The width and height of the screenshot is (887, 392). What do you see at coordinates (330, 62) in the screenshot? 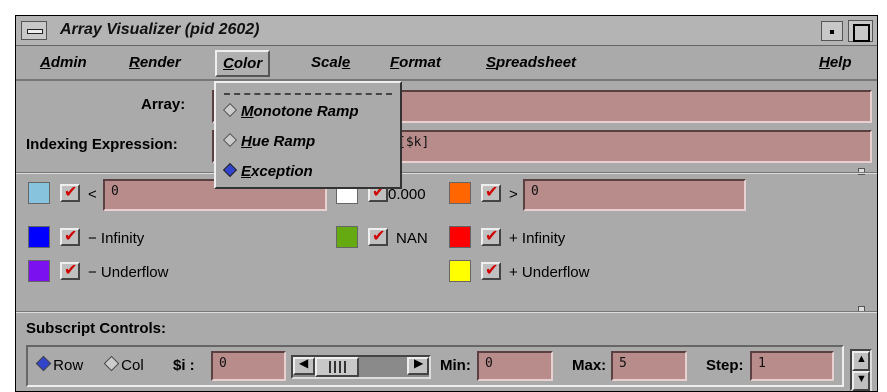
I see `menu-scale: Scale` at bounding box center [330, 62].